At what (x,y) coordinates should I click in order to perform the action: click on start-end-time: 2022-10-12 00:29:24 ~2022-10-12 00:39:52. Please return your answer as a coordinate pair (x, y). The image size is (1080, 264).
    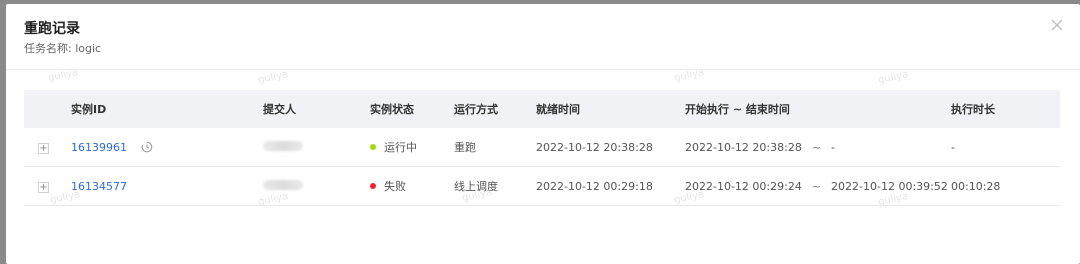
    Looking at the image, I should click on (818, 186).